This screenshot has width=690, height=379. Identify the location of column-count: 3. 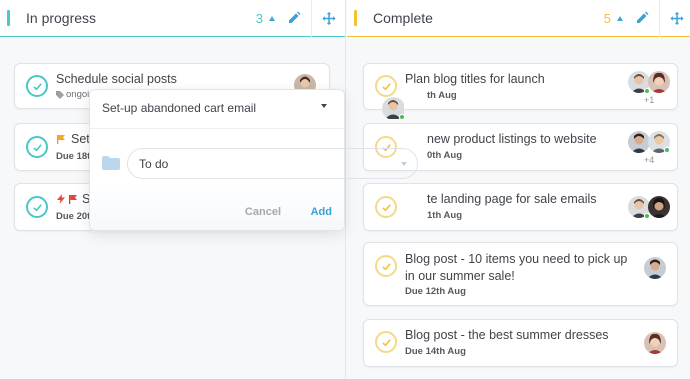
(259, 18).